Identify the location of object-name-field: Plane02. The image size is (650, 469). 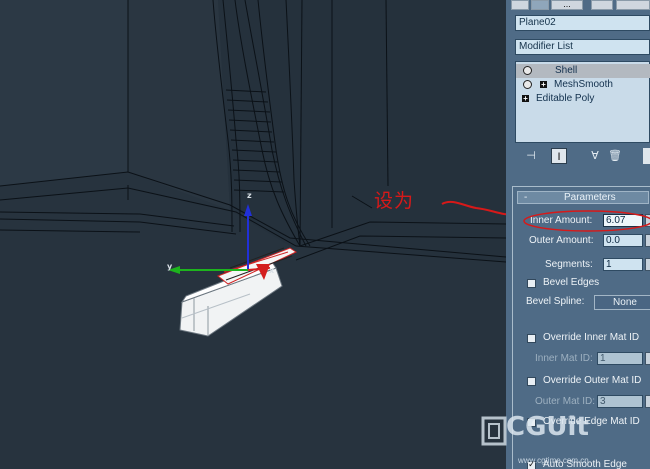
(582, 23).